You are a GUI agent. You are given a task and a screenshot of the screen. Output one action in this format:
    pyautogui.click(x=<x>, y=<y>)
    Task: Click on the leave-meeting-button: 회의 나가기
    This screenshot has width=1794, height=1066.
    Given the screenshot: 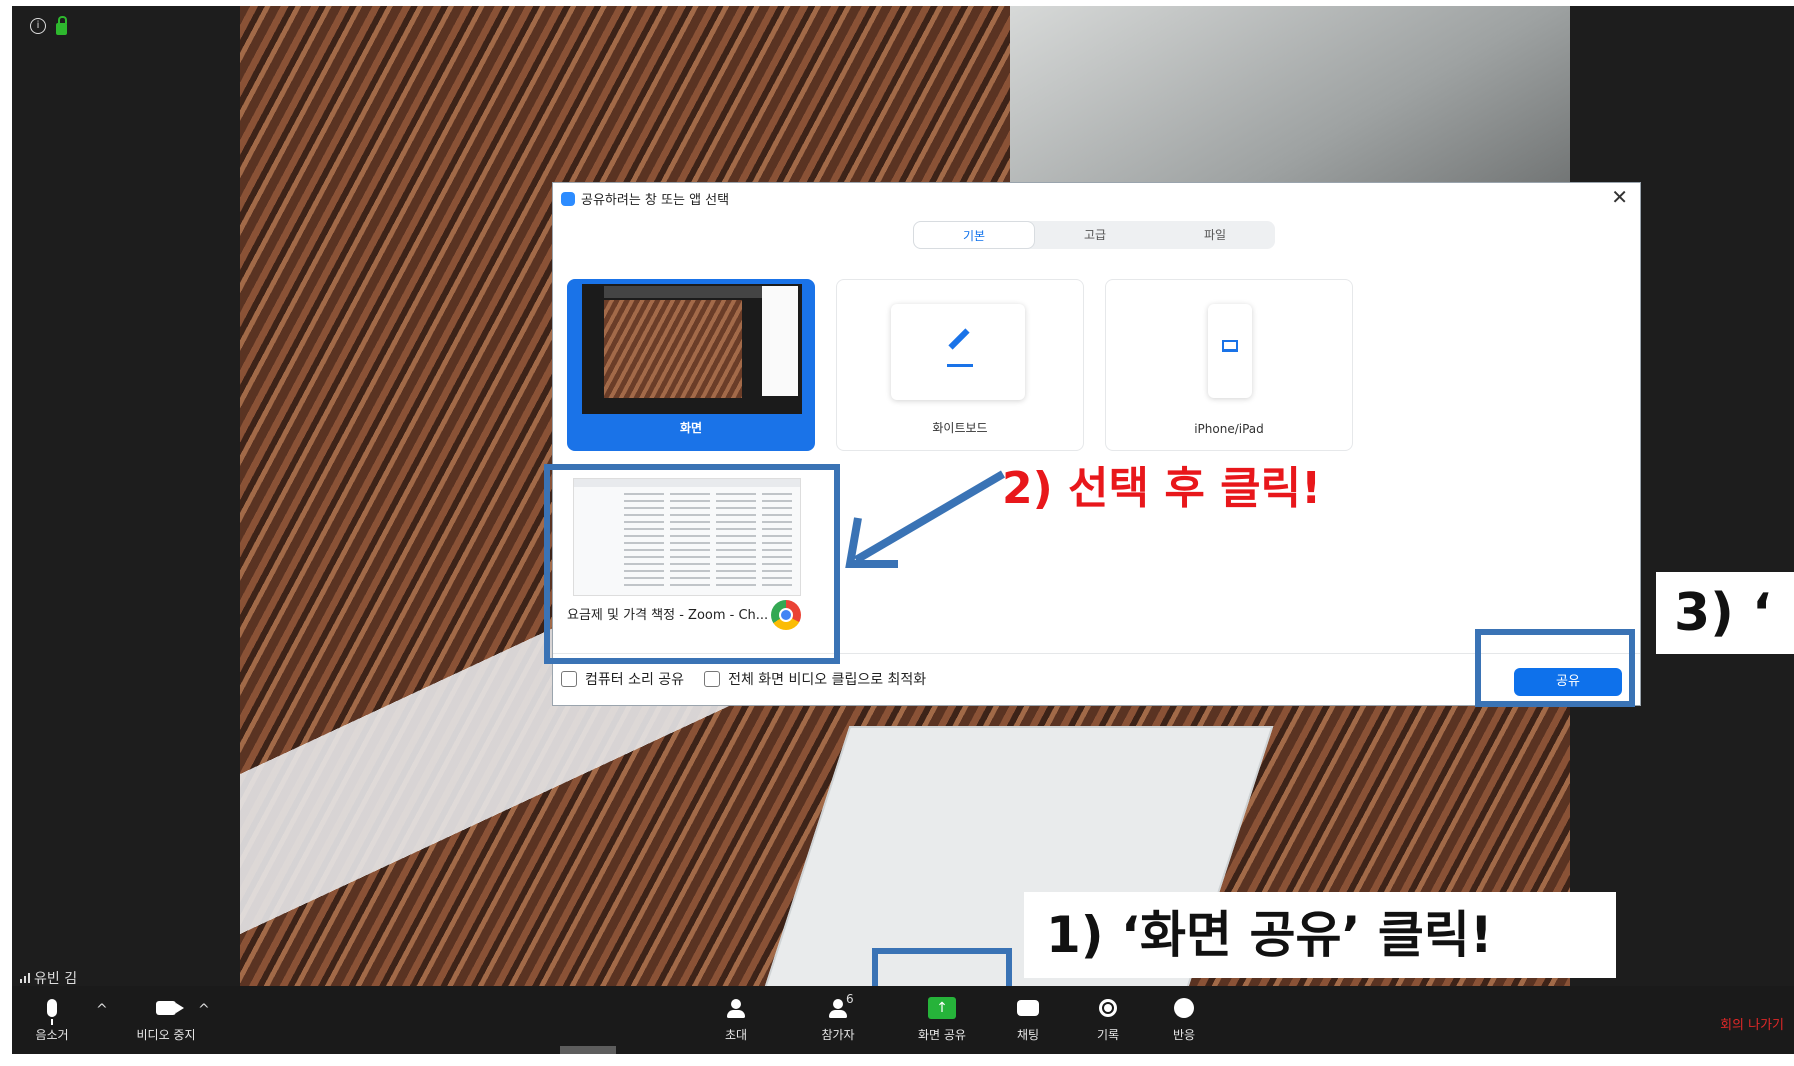 What is the action you would take?
    pyautogui.click(x=1752, y=1023)
    